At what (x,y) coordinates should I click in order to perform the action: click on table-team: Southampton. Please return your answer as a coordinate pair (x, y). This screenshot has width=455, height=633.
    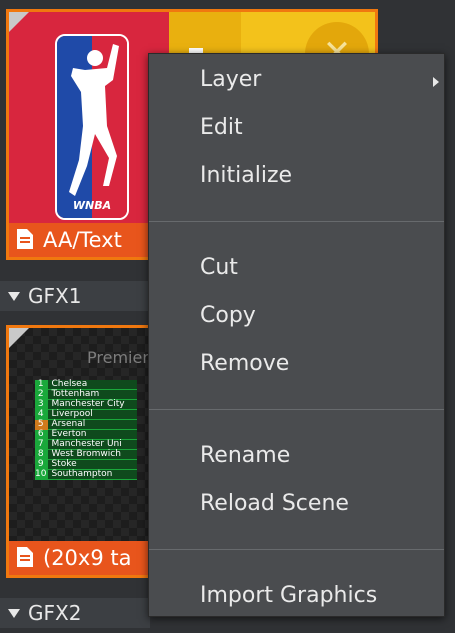
    Looking at the image, I should click on (93, 474).